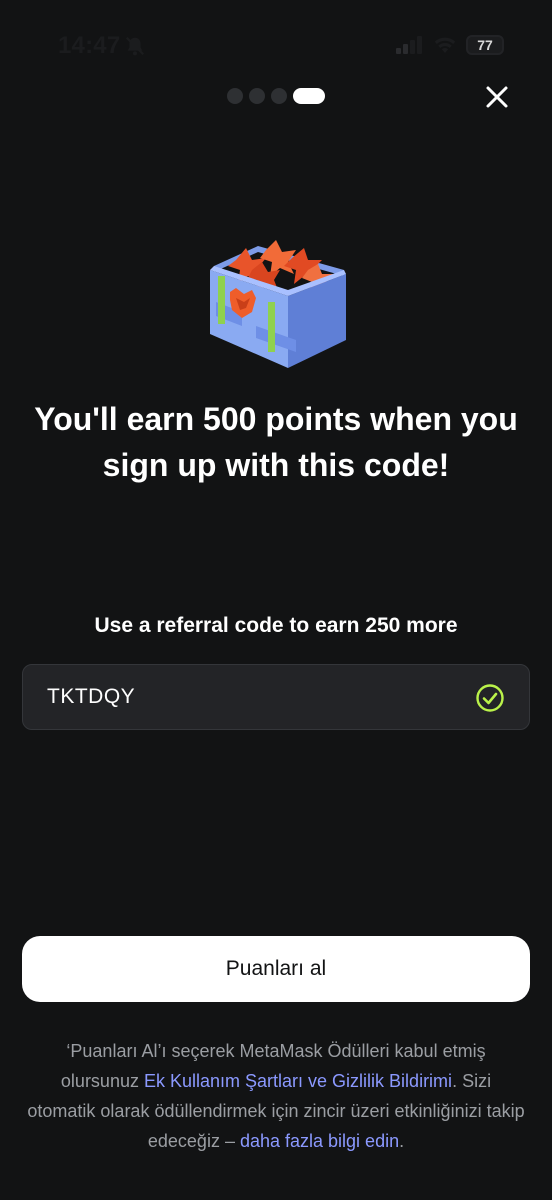  Describe the element at coordinates (409, 45) in the screenshot. I see `signal-icon` at that location.